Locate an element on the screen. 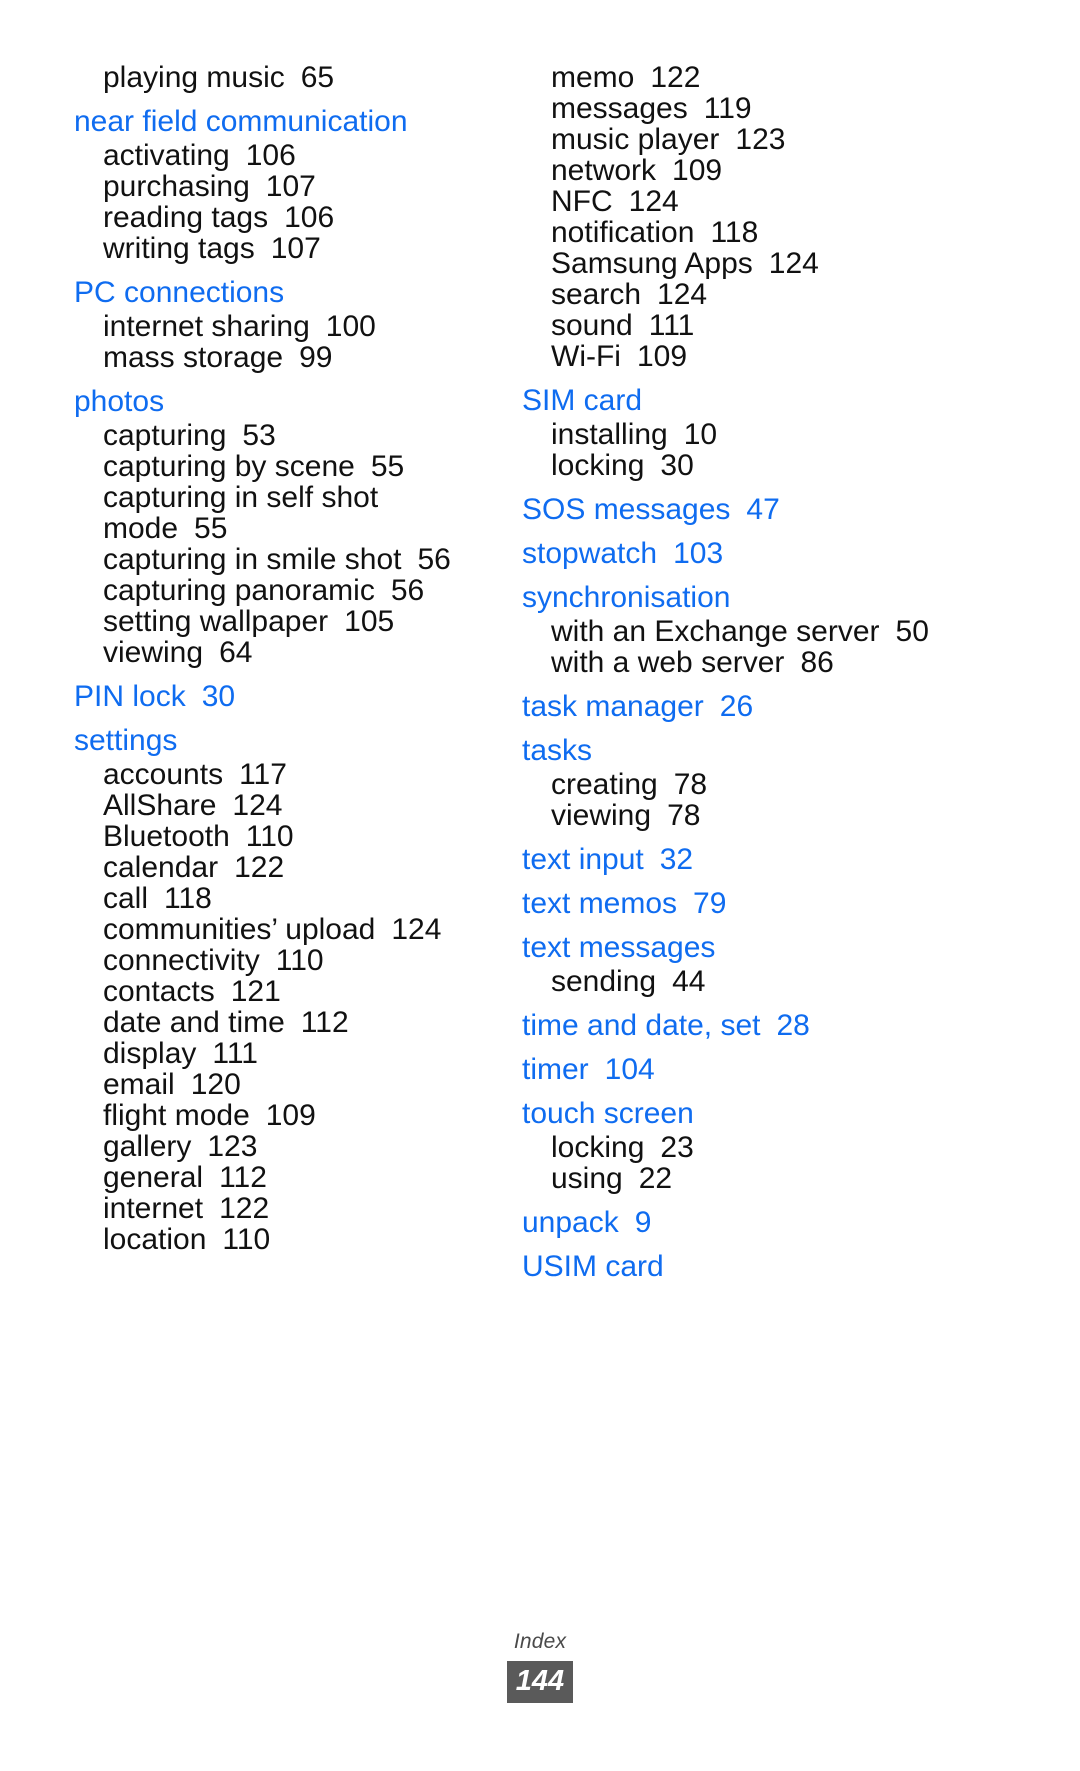 The width and height of the screenshot is (1080, 1771). index-subentry: communities’ upload 124 is located at coordinates (284, 930).